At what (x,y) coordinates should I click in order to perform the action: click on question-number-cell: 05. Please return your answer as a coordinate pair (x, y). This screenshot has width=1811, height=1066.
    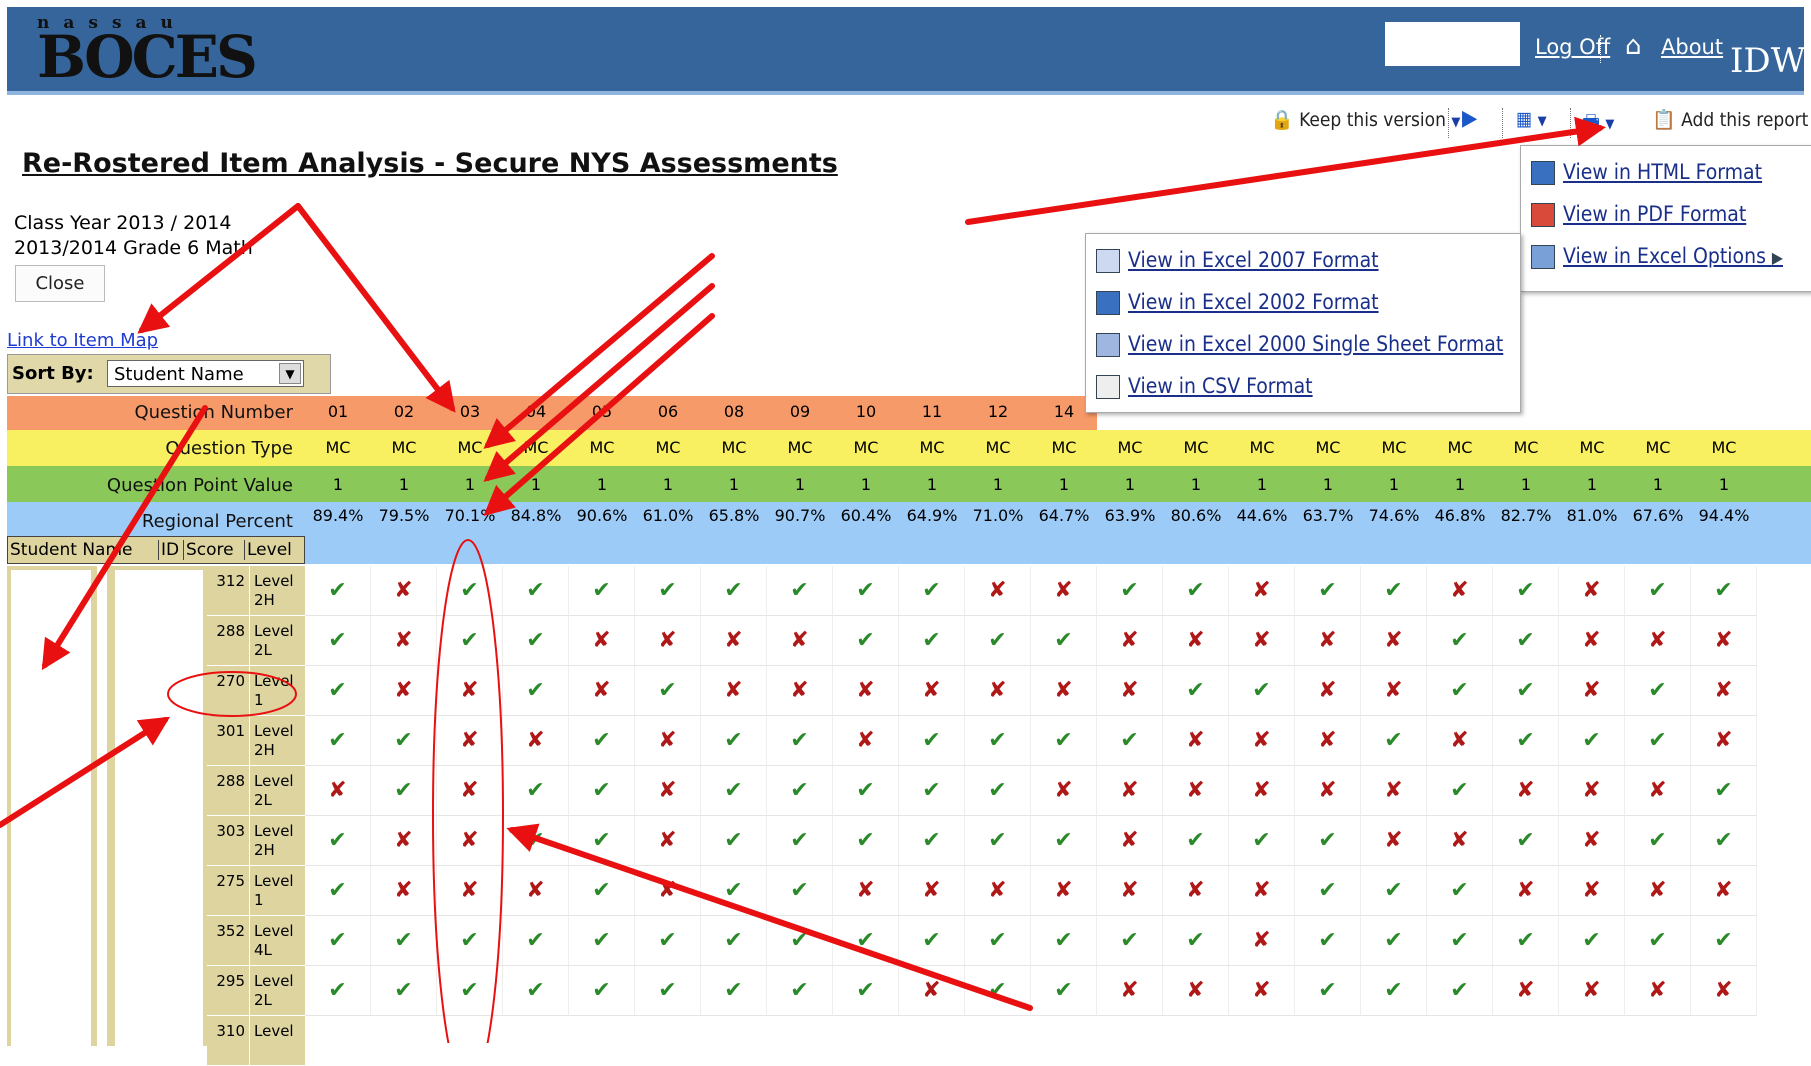
    Looking at the image, I should click on (602, 411).